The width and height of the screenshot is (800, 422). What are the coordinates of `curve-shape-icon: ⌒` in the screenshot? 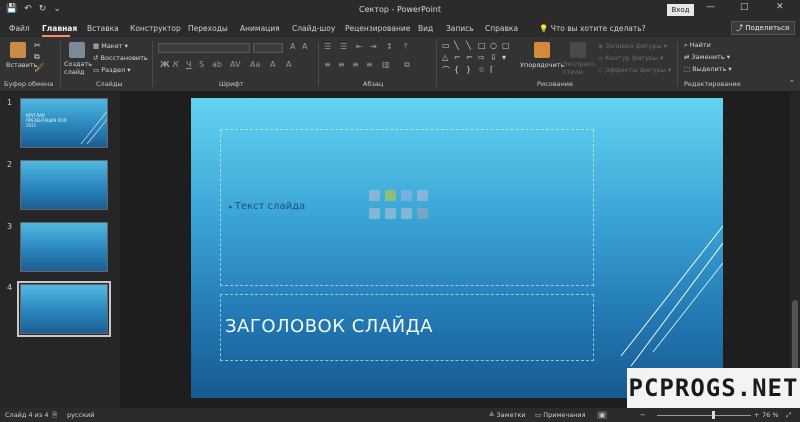 It's located at (446, 70).